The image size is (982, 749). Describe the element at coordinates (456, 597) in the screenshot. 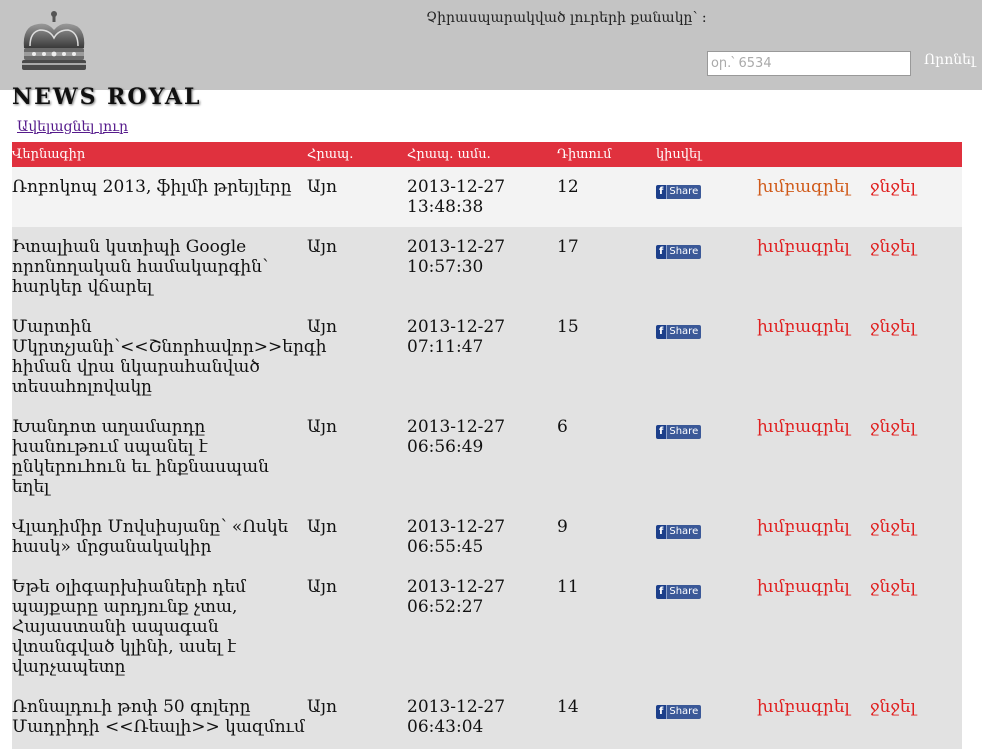

I see `row-date: 2013-12-27 06:52:27` at that location.